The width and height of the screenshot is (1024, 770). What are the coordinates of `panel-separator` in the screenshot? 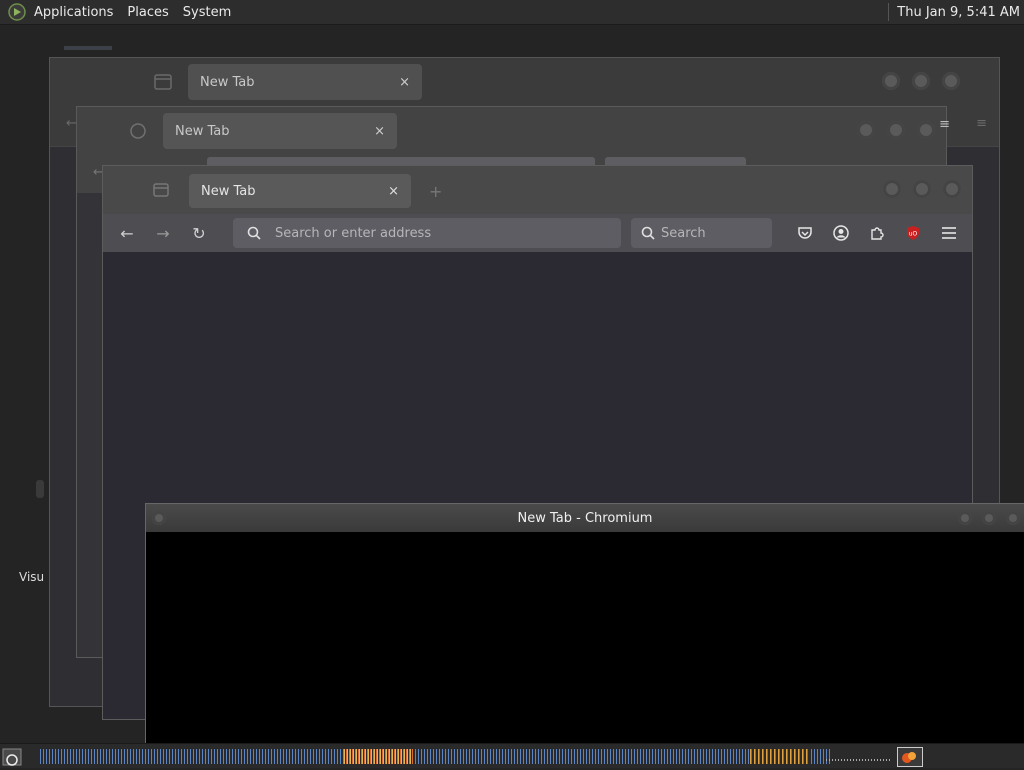 It's located at (889, 12).